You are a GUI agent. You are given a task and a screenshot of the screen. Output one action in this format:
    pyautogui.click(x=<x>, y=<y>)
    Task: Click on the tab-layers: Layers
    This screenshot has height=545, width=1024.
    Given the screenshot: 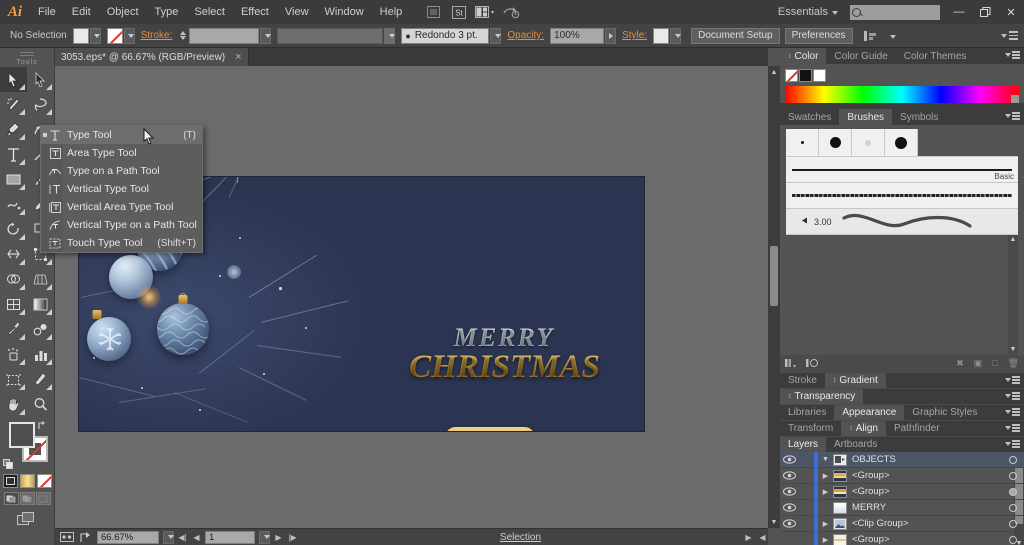 What is the action you would take?
    pyautogui.click(x=803, y=444)
    